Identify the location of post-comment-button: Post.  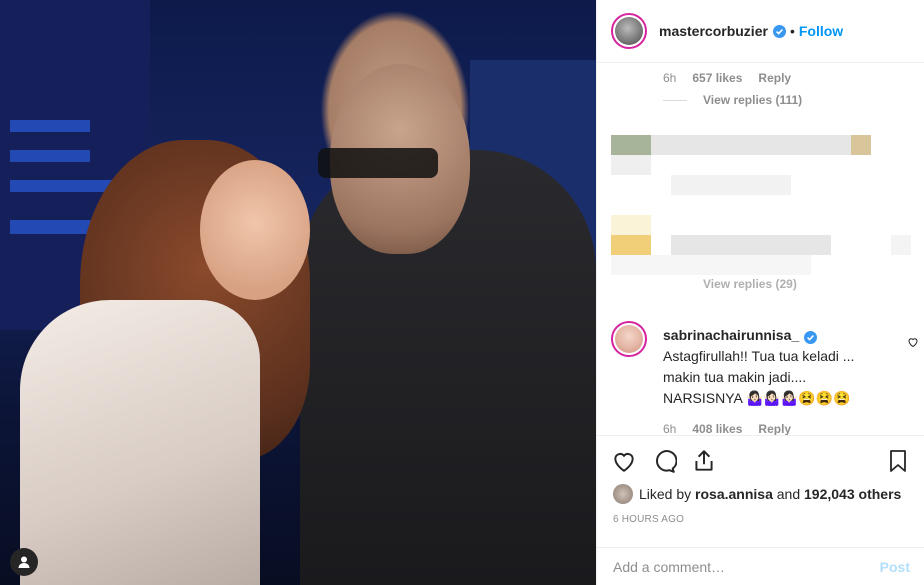
(895, 567).